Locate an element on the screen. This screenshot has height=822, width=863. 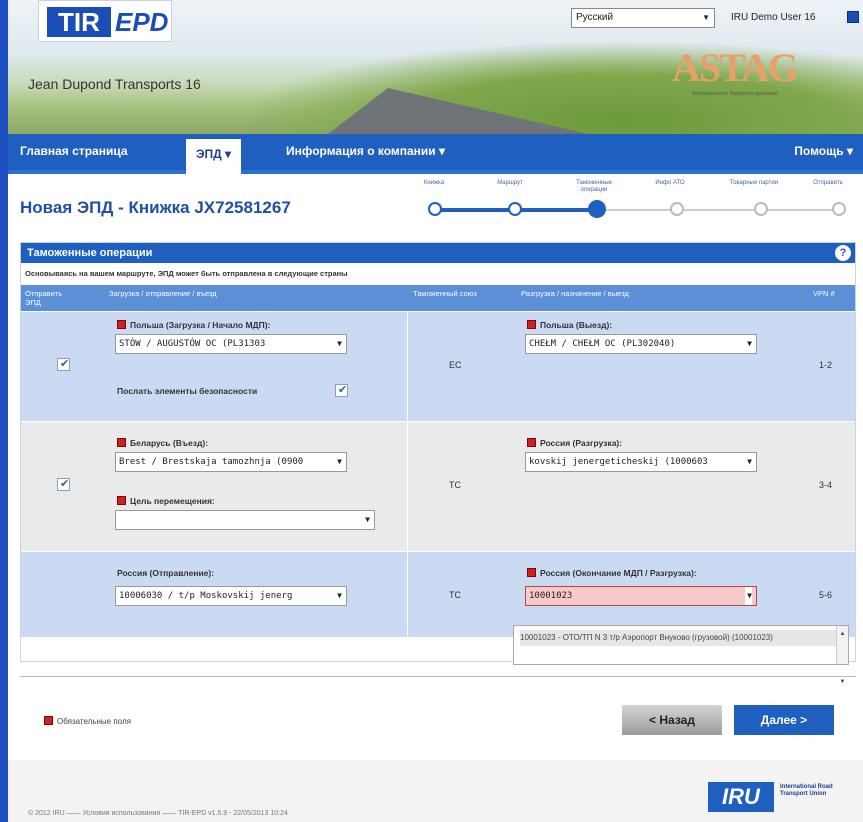
left-select-3-value: 10006030 / t/p Moskovskij jenerg is located at coordinates (206, 596).